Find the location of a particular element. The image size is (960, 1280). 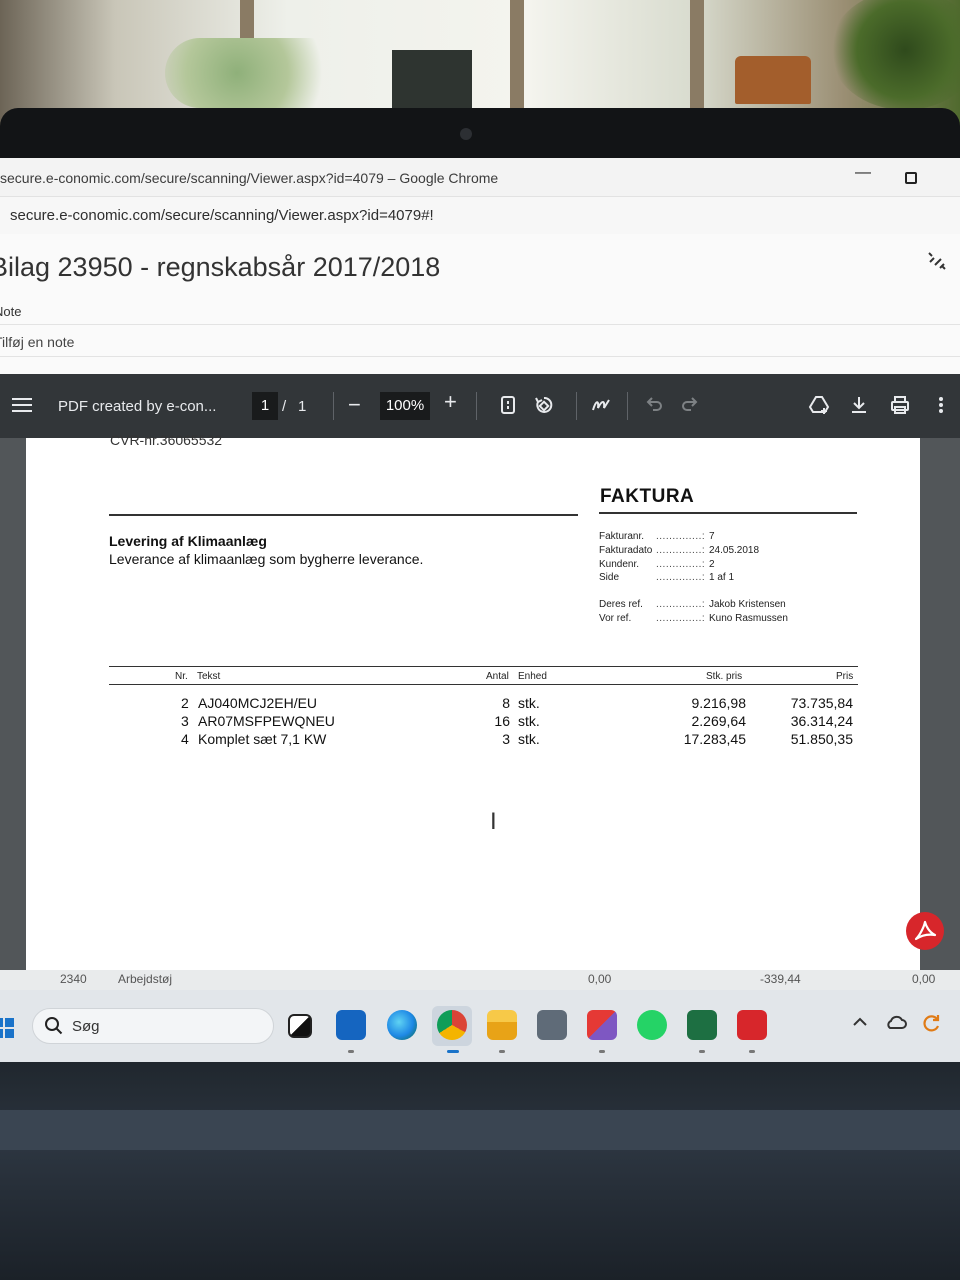

print-icon is located at coordinates (900, 405).